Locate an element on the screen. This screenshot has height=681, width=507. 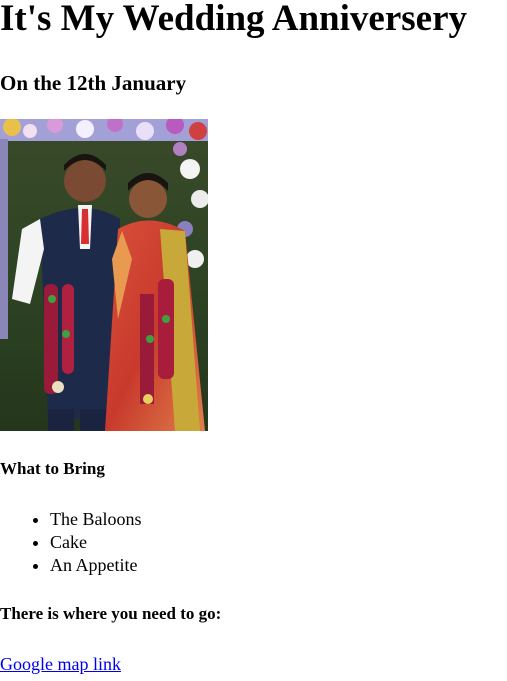
list-item: The Baloons is located at coordinates (96, 519).